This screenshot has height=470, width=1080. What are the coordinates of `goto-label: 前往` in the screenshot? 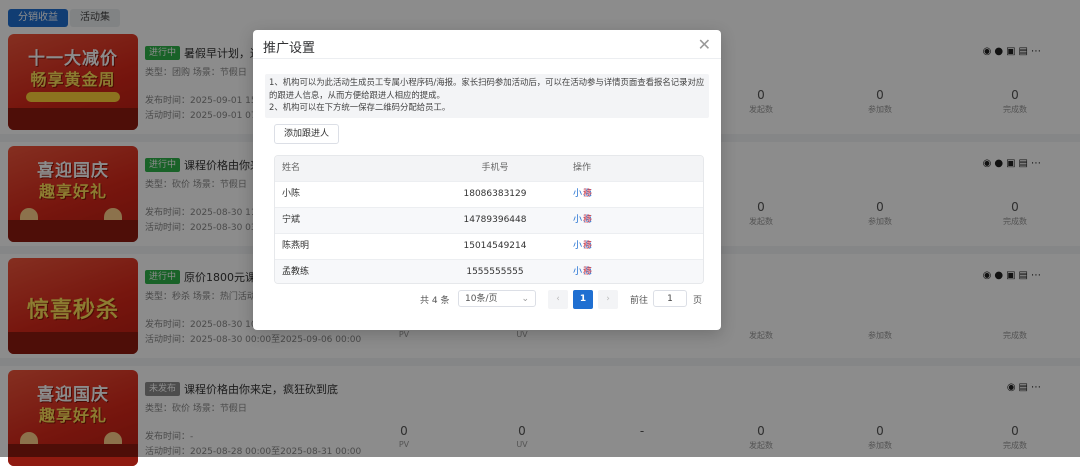 It's located at (639, 301).